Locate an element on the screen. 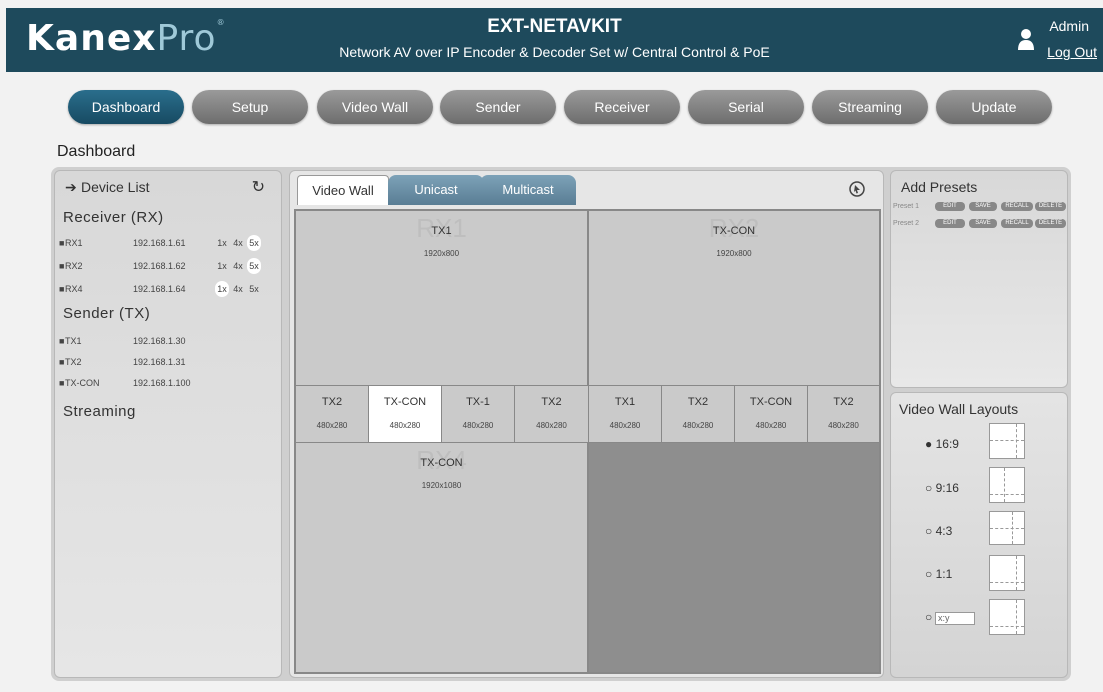  layout-thumb-custom is located at coordinates (1007, 617).